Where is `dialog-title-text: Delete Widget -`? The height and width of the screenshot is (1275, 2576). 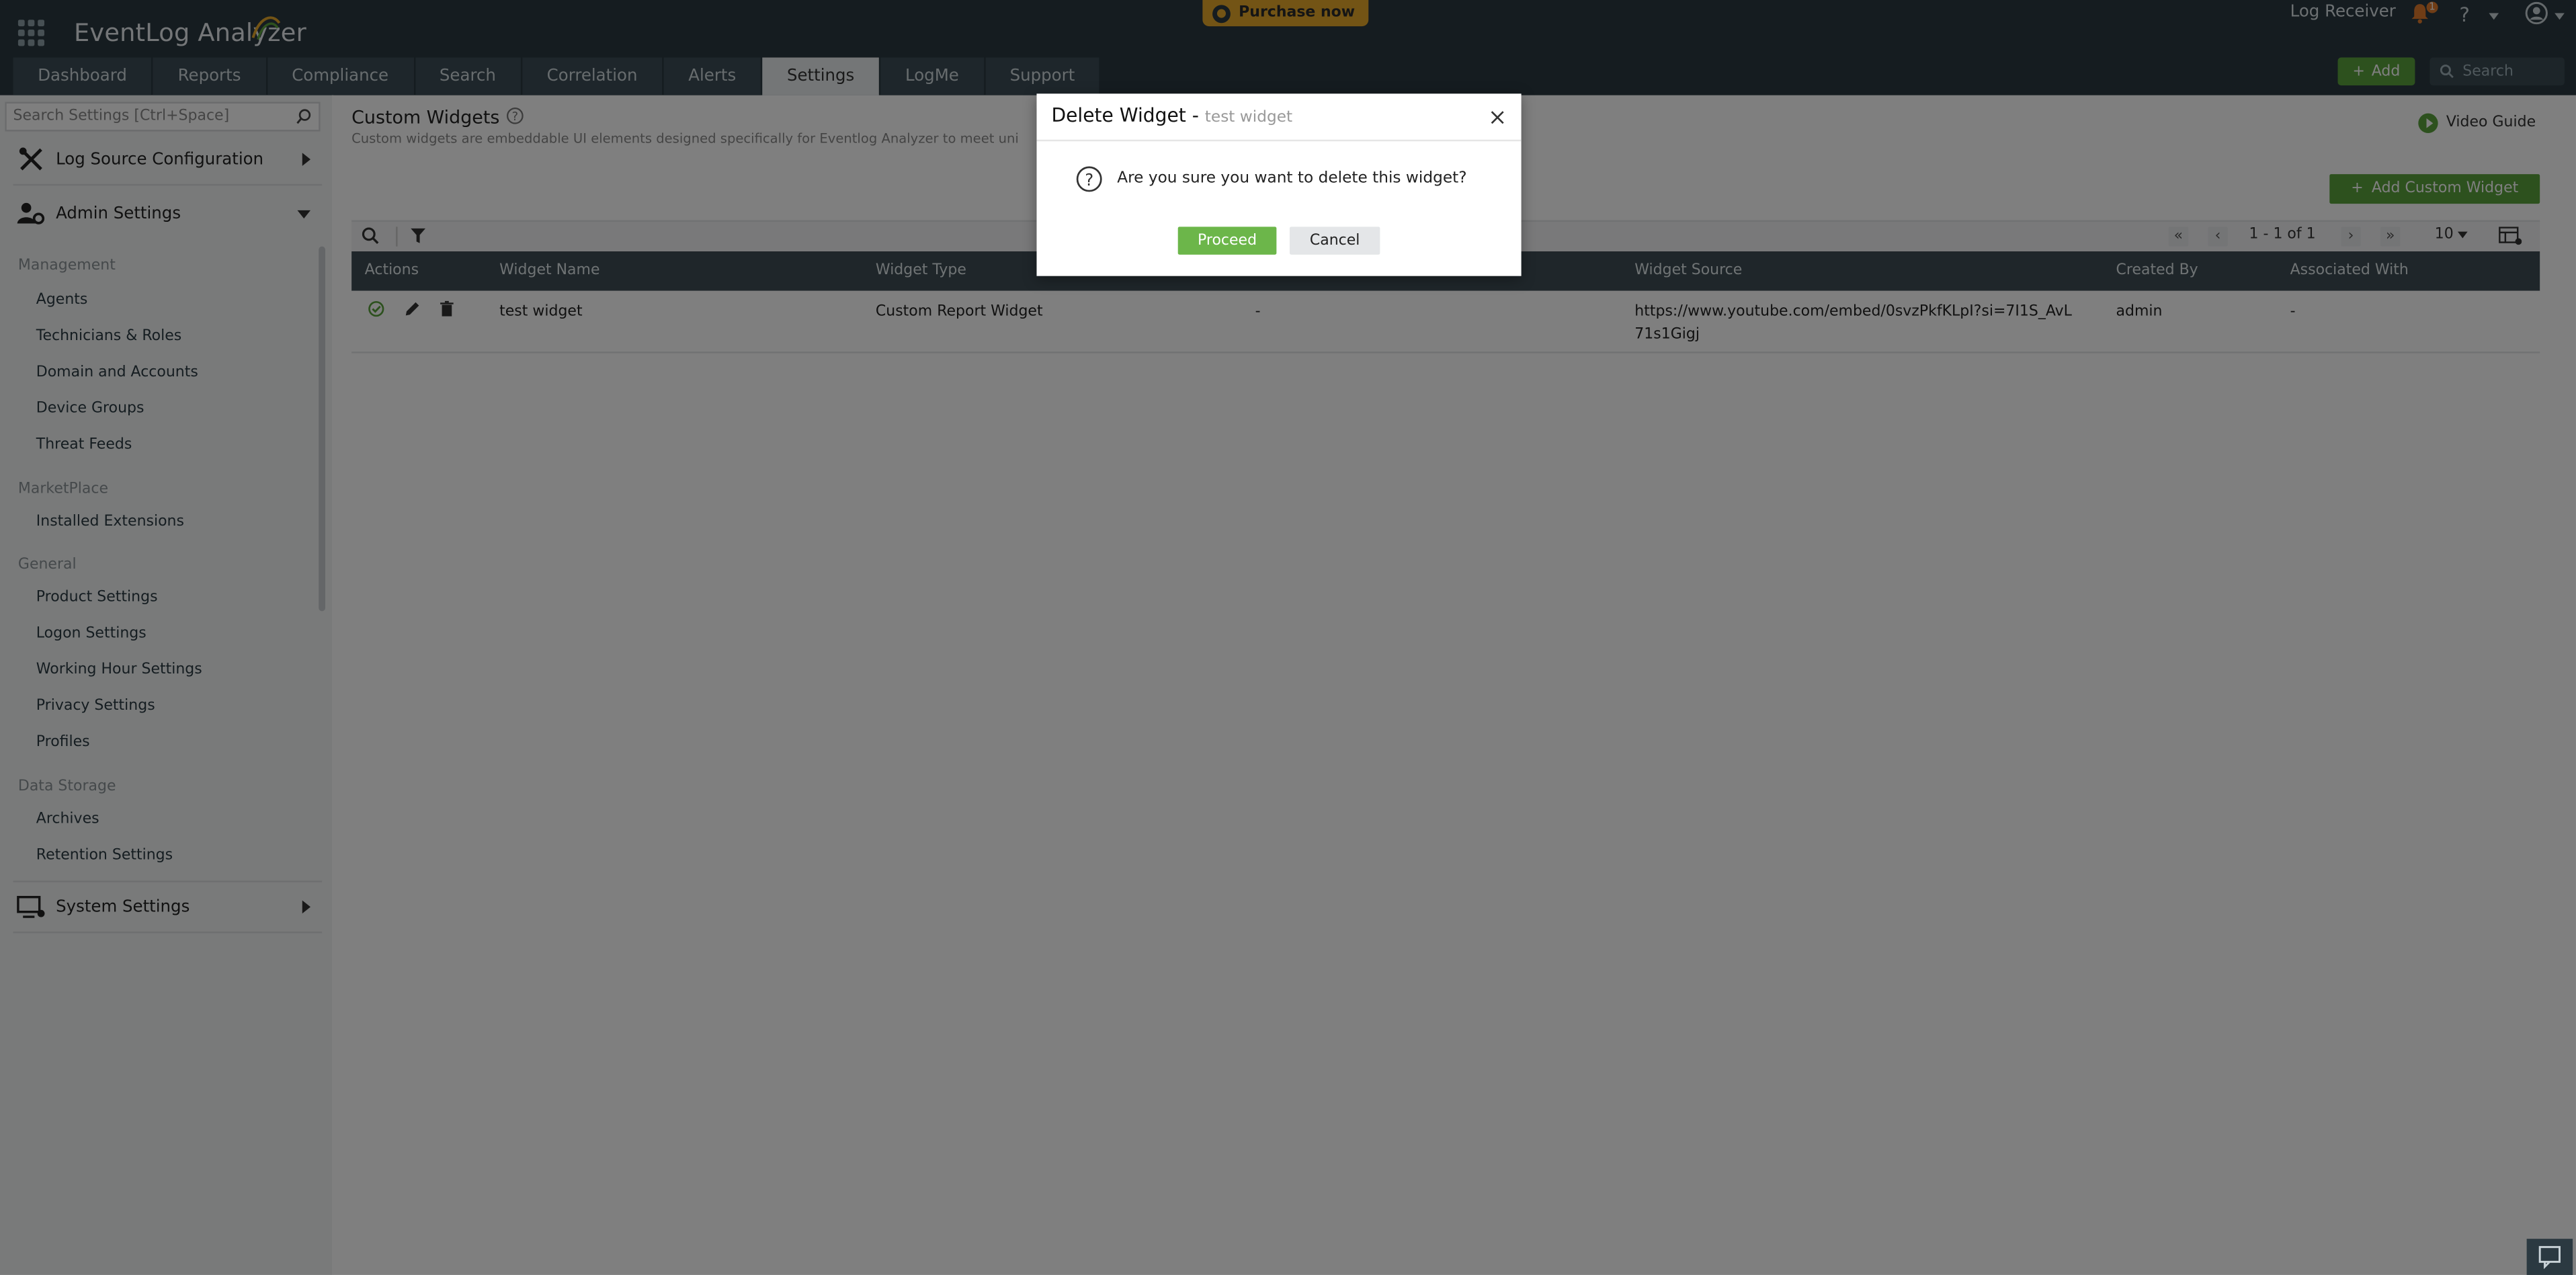
dialog-title-text: Delete Widget - is located at coordinates (1125, 115).